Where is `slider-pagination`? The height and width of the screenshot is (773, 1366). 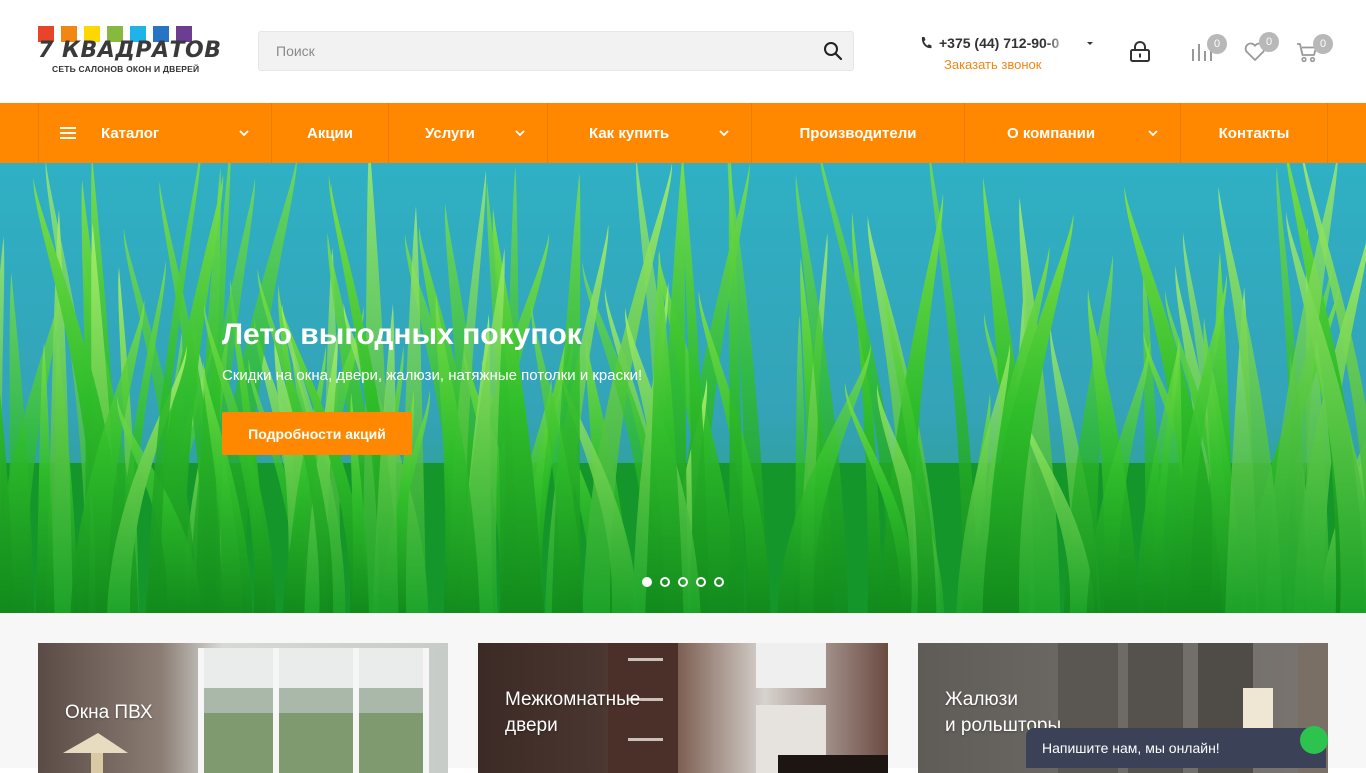
slider-pagination is located at coordinates (683, 582).